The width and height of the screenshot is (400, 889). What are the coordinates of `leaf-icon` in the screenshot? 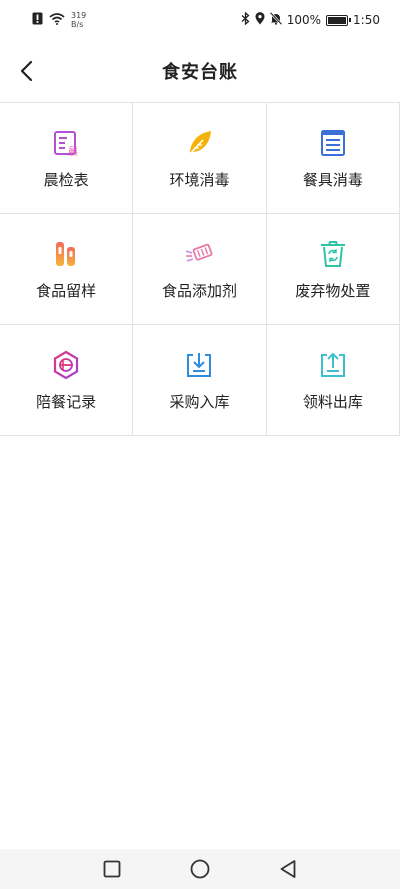 It's located at (199, 143).